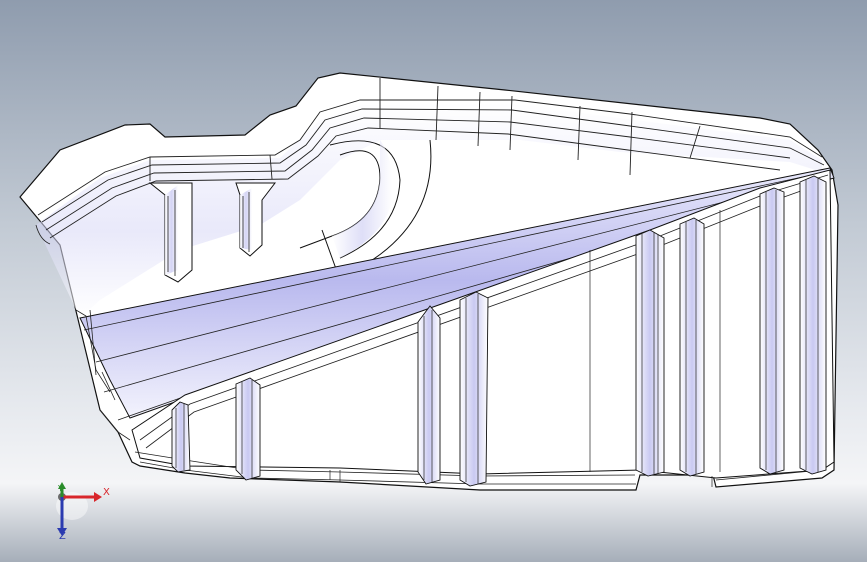  I want to click on axis-x-label: X, so click(106, 492).